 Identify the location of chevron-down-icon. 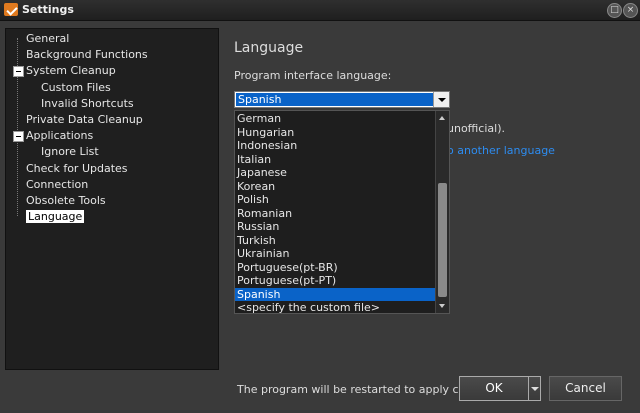
(441, 99).